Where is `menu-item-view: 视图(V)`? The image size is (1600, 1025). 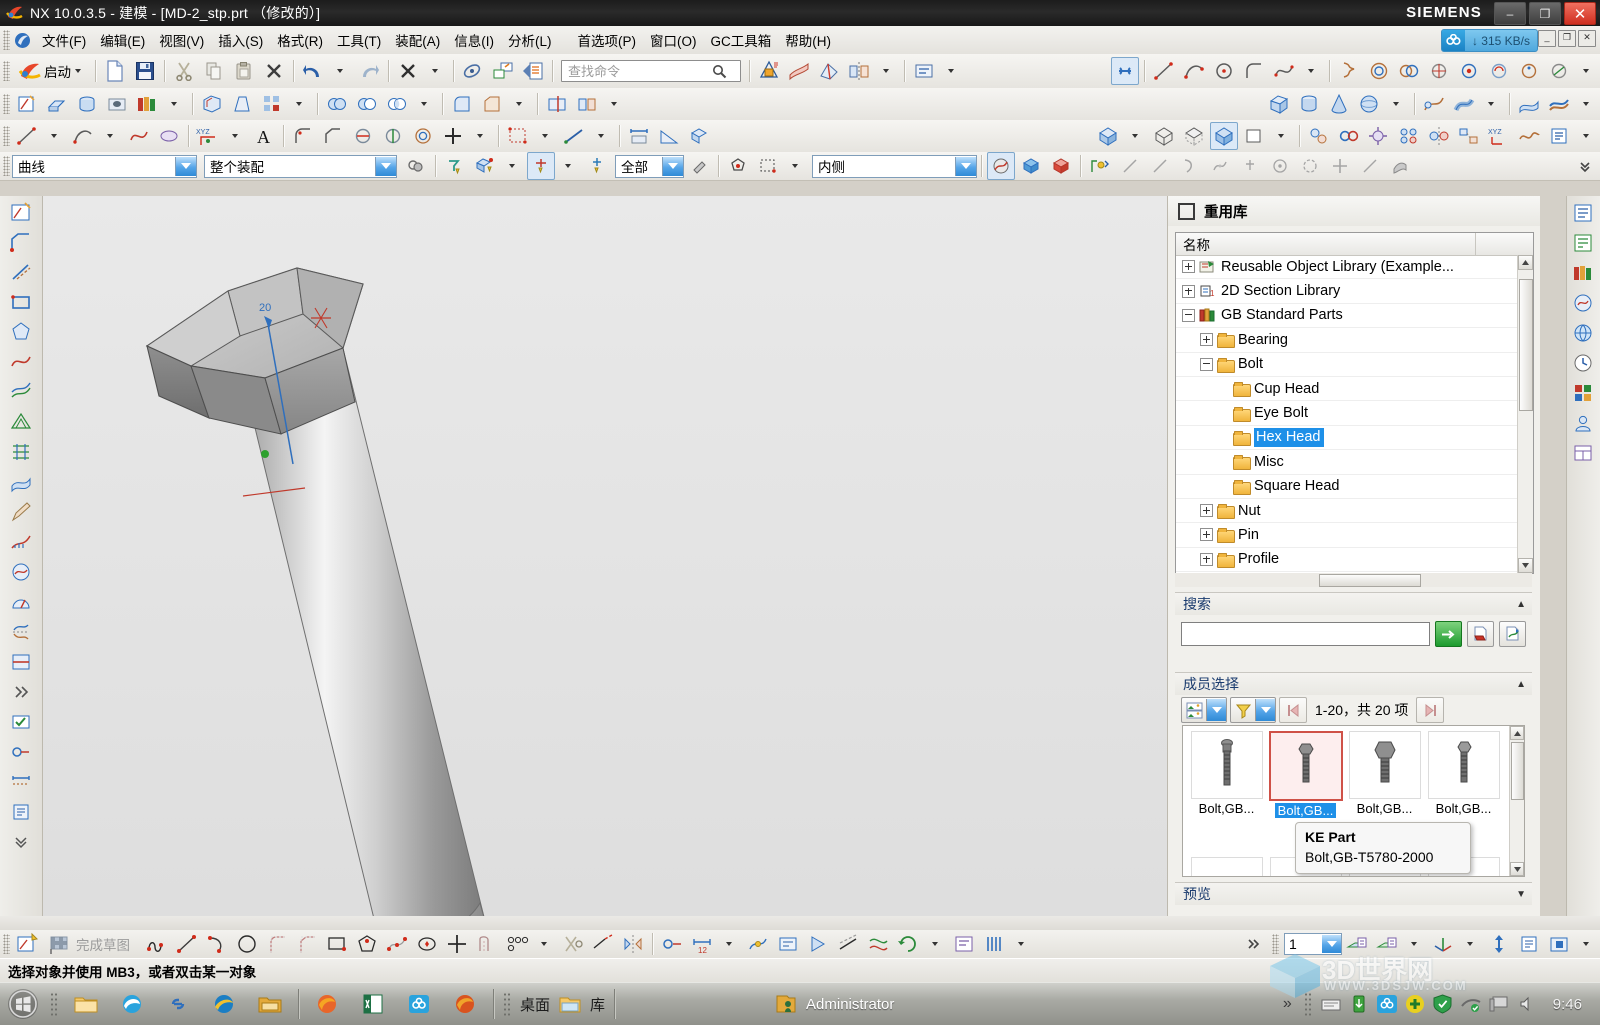
menu-item-view: 视图(V) is located at coordinates (181, 40).